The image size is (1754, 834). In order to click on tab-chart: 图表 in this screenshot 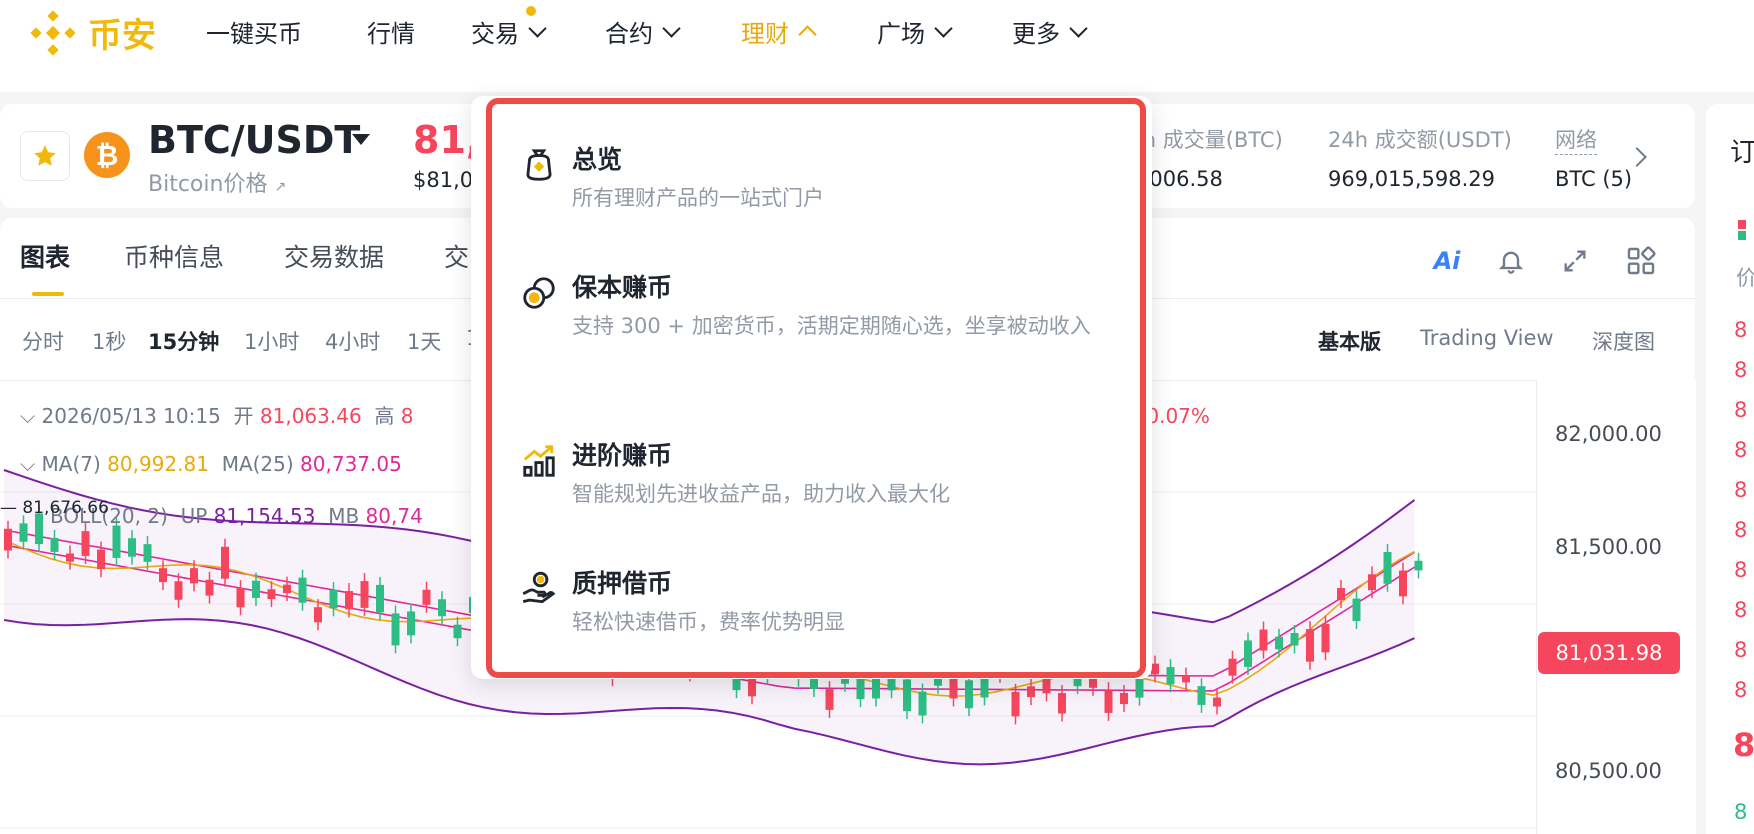, I will do `click(45, 256)`.